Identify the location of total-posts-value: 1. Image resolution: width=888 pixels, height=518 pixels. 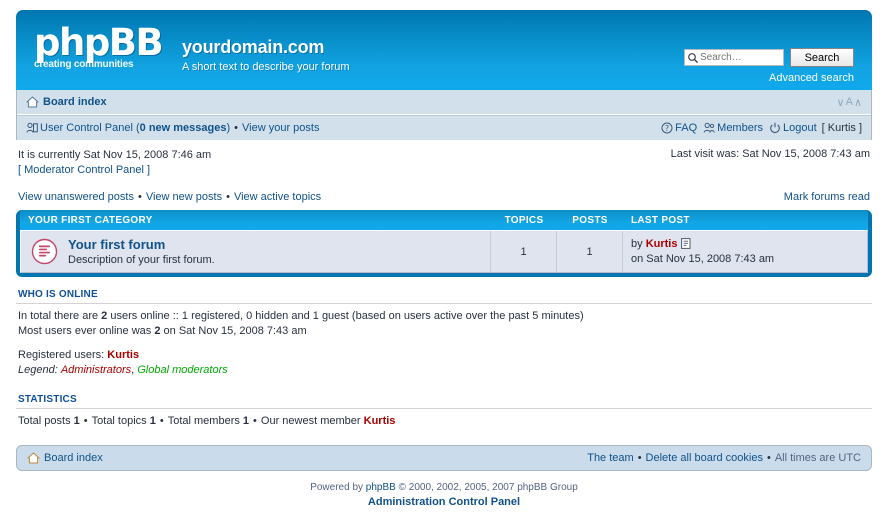
(76, 421).